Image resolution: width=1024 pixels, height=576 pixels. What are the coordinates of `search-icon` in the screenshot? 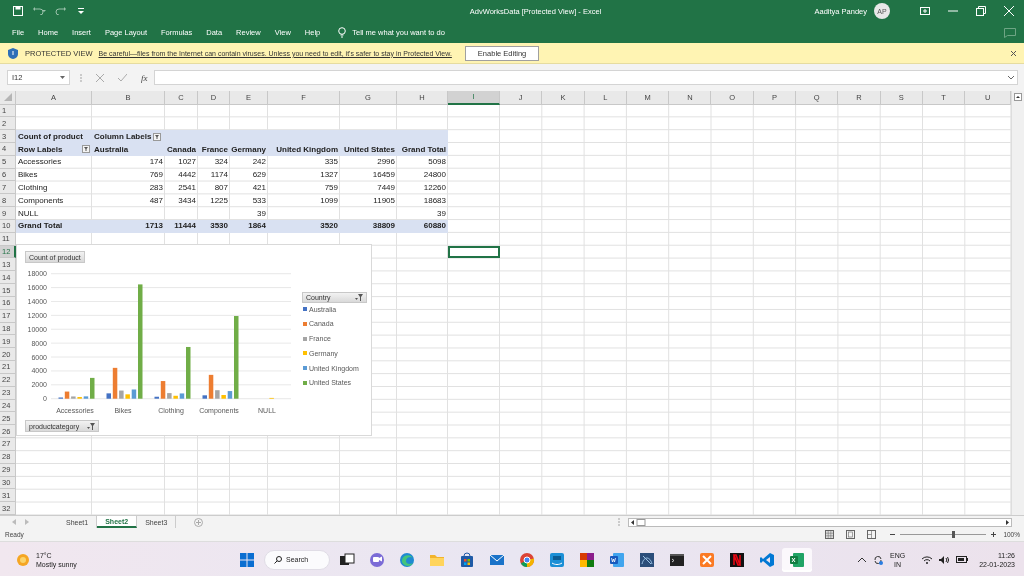 It's located at (278, 559).